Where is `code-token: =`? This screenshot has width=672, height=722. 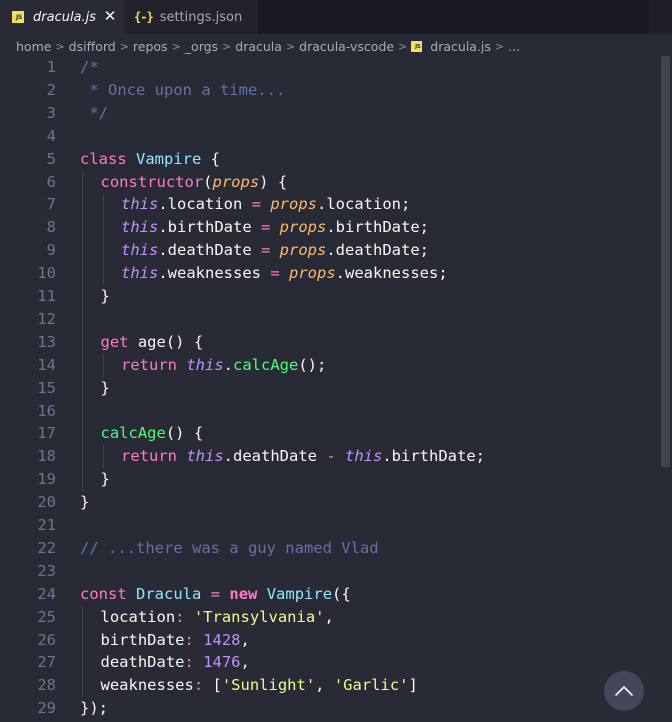
code-token: = is located at coordinates (215, 593).